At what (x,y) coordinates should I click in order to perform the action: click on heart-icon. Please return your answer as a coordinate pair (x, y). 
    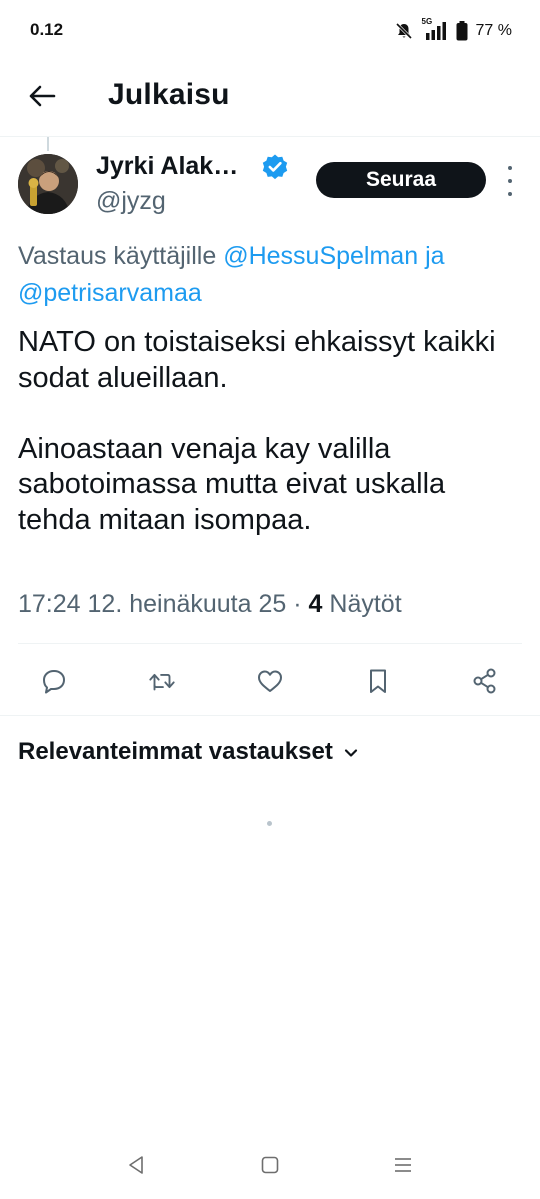
    Looking at the image, I should click on (270, 681).